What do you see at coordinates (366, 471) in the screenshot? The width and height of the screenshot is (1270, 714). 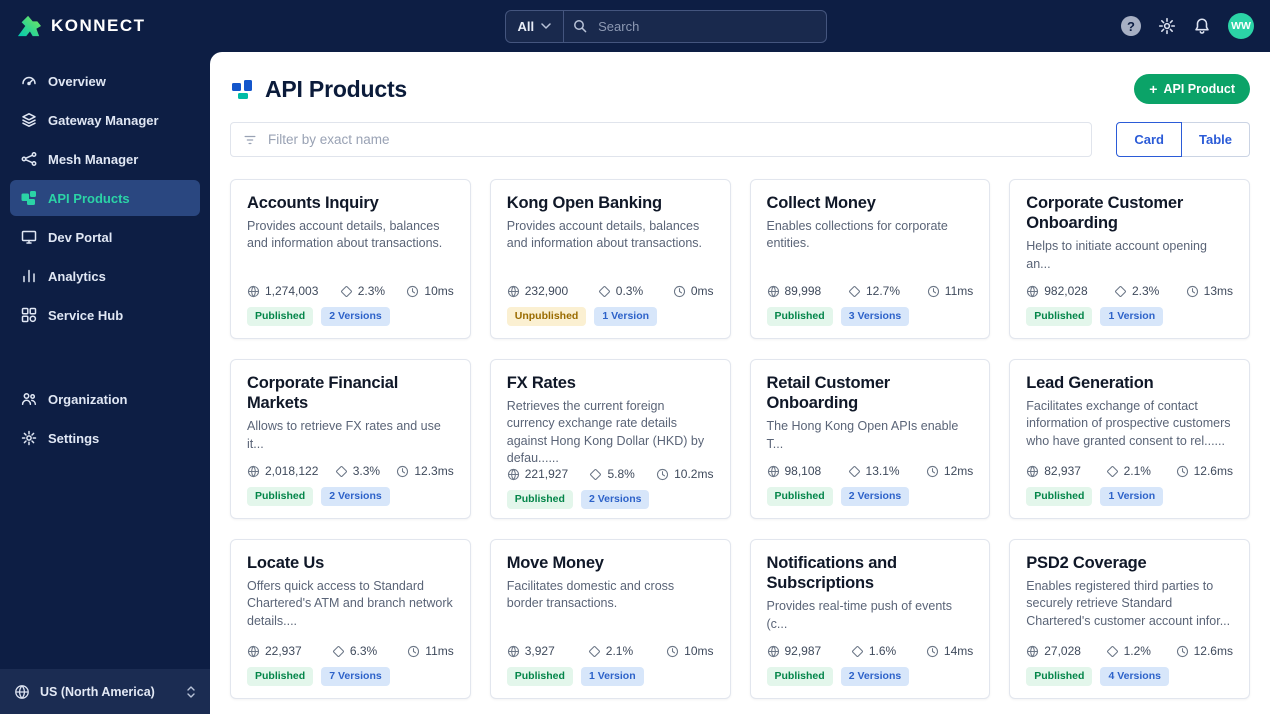 I see `error-rate-value: 3.3%` at bounding box center [366, 471].